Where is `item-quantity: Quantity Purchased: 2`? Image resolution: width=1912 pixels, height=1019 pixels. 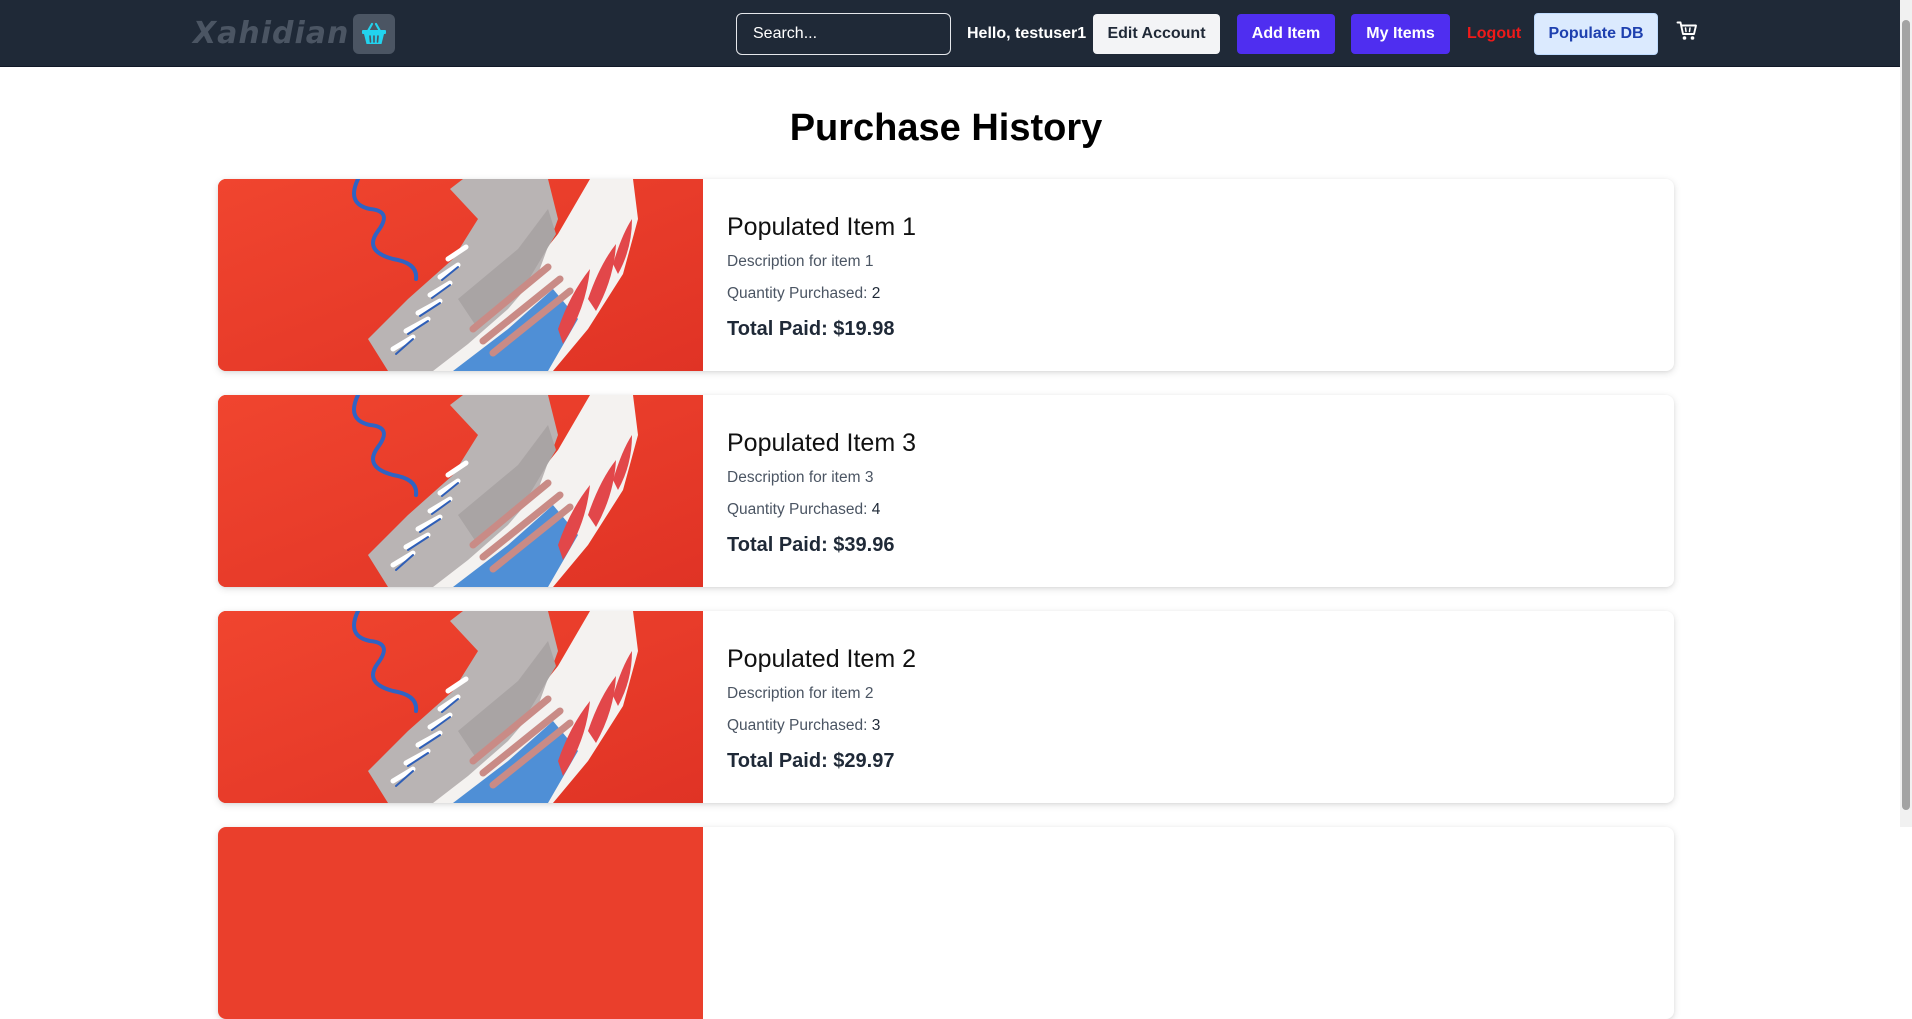
item-quantity: Quantity Purchased: 2 is located at coordinates (803, 294).